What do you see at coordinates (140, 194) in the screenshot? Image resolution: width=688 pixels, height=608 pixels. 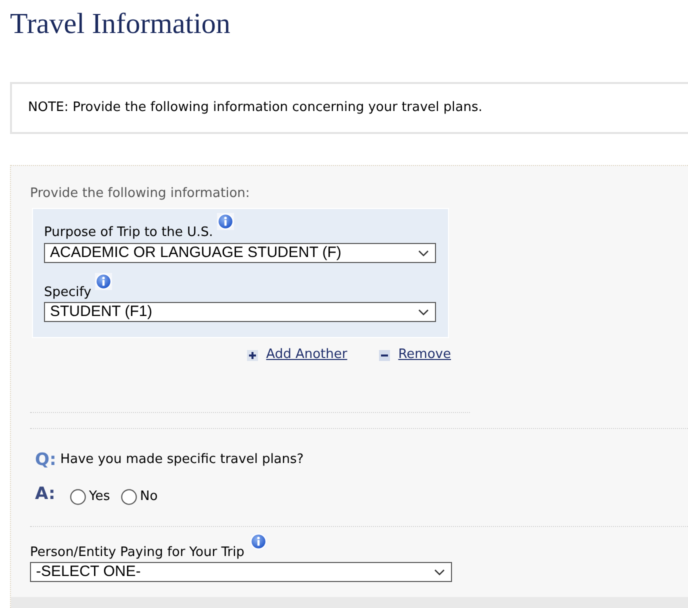 I see `instruction-text: Provide the following information:` at bounding box center [140, 194].